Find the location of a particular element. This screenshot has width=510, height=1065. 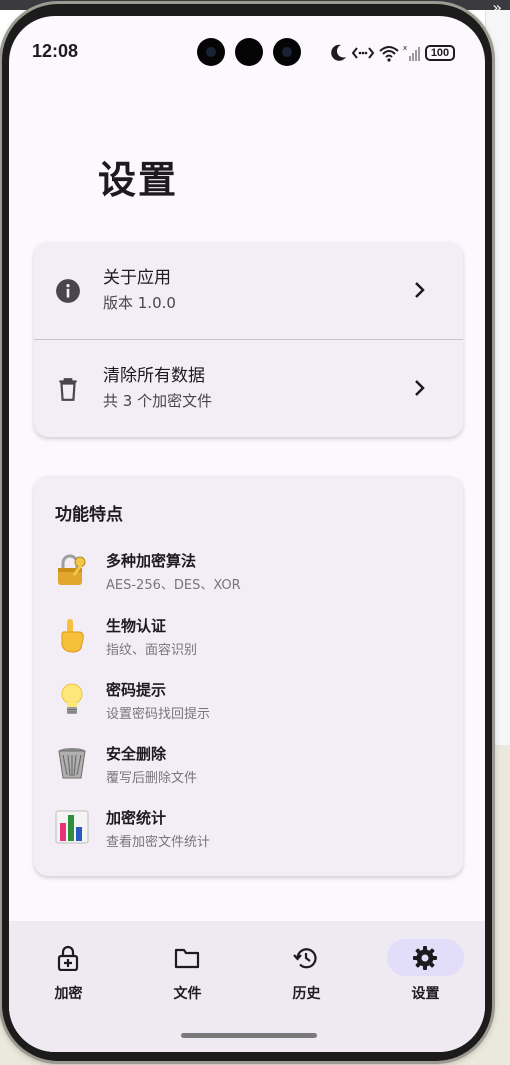

signal-icon: x is located at coordinates (411, 52).